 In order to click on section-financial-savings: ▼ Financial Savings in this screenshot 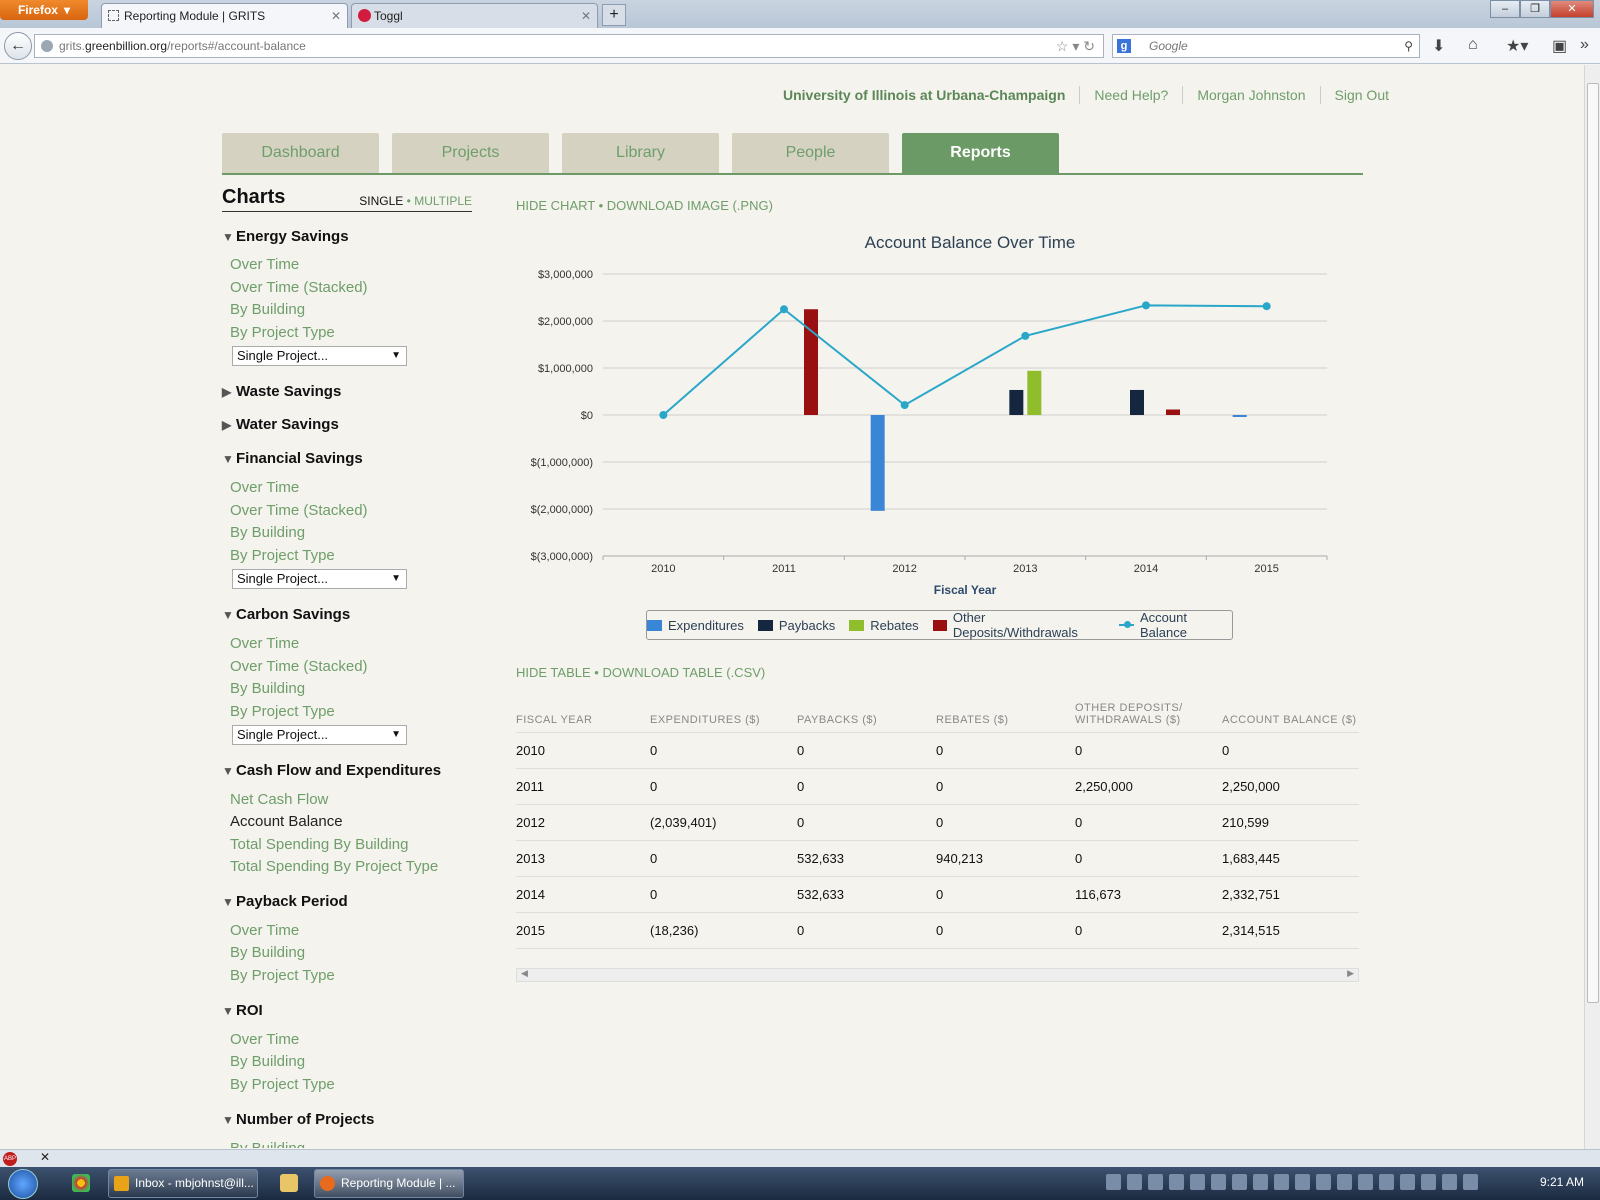, I will do `click(292, 458)`.